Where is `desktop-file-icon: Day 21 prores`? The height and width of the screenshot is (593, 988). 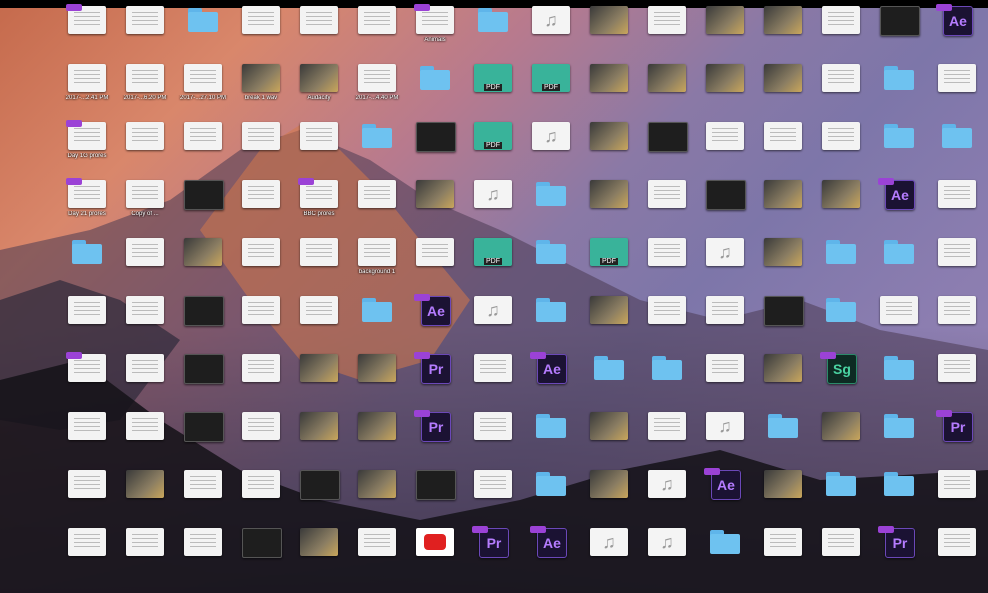
desktop-file-icon: Day 21 prores is located at coordinates (87, 208).